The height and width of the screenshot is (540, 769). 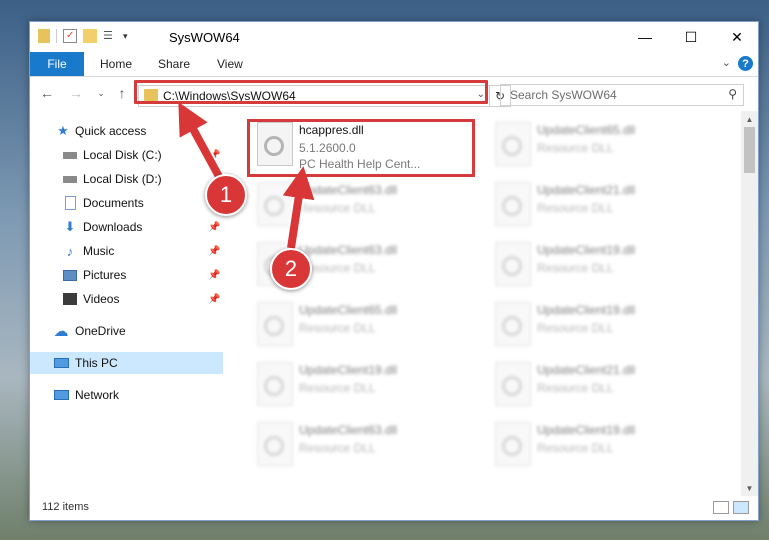 I want to click on new-folder-icon, so click(x=90, y=36).